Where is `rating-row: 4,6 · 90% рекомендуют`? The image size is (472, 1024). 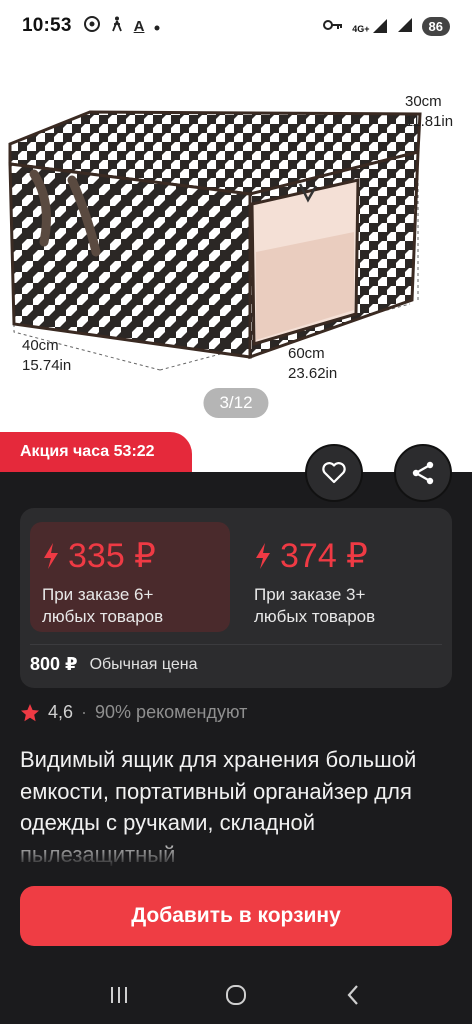 rating-row: 4,6 · 90% рекомендуют is located at coordinates (133, 712).